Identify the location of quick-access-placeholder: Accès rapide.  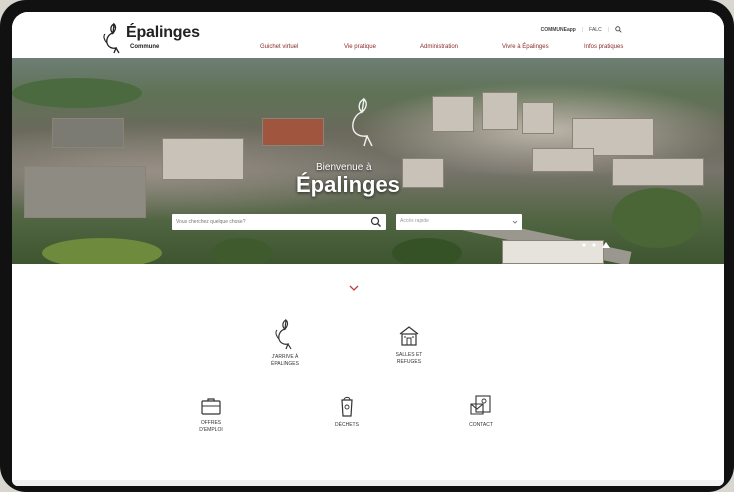
(414, 221).